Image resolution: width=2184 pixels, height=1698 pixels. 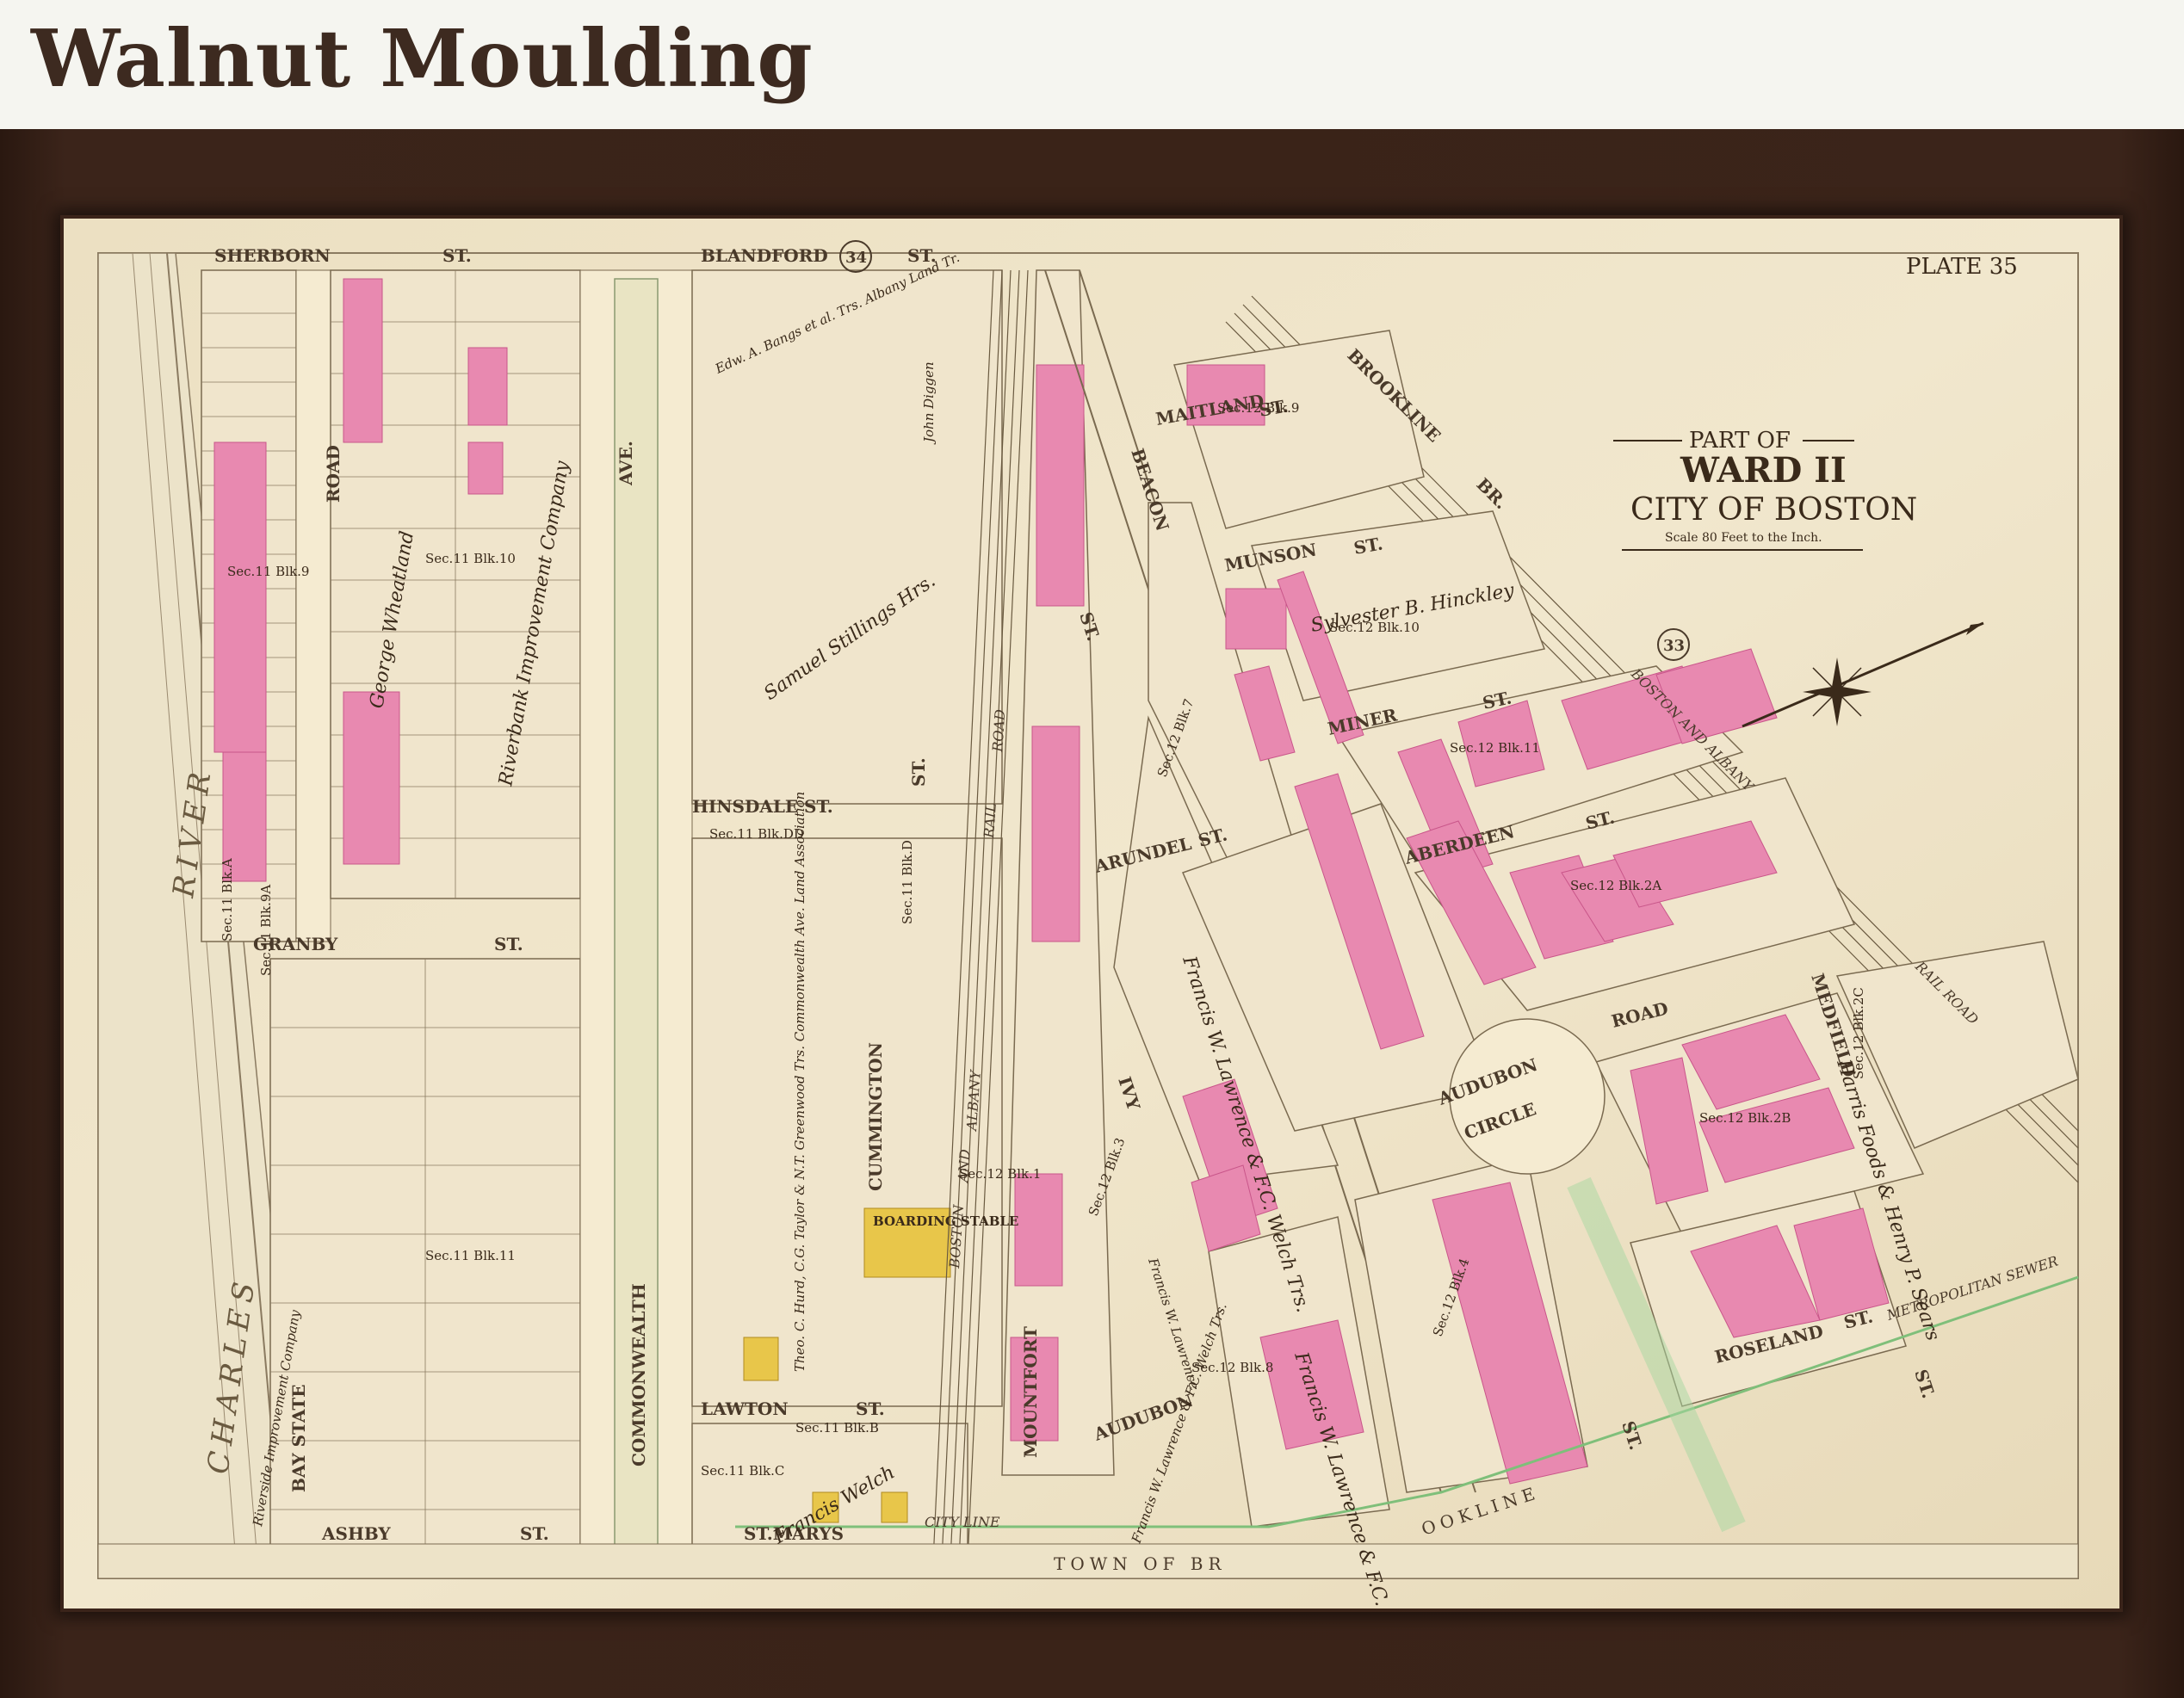 What do you see at coordinates (1763, 471) in the screenshot?
I see `cartouche-line2: WARD II` at bounding box center [1763, 471].